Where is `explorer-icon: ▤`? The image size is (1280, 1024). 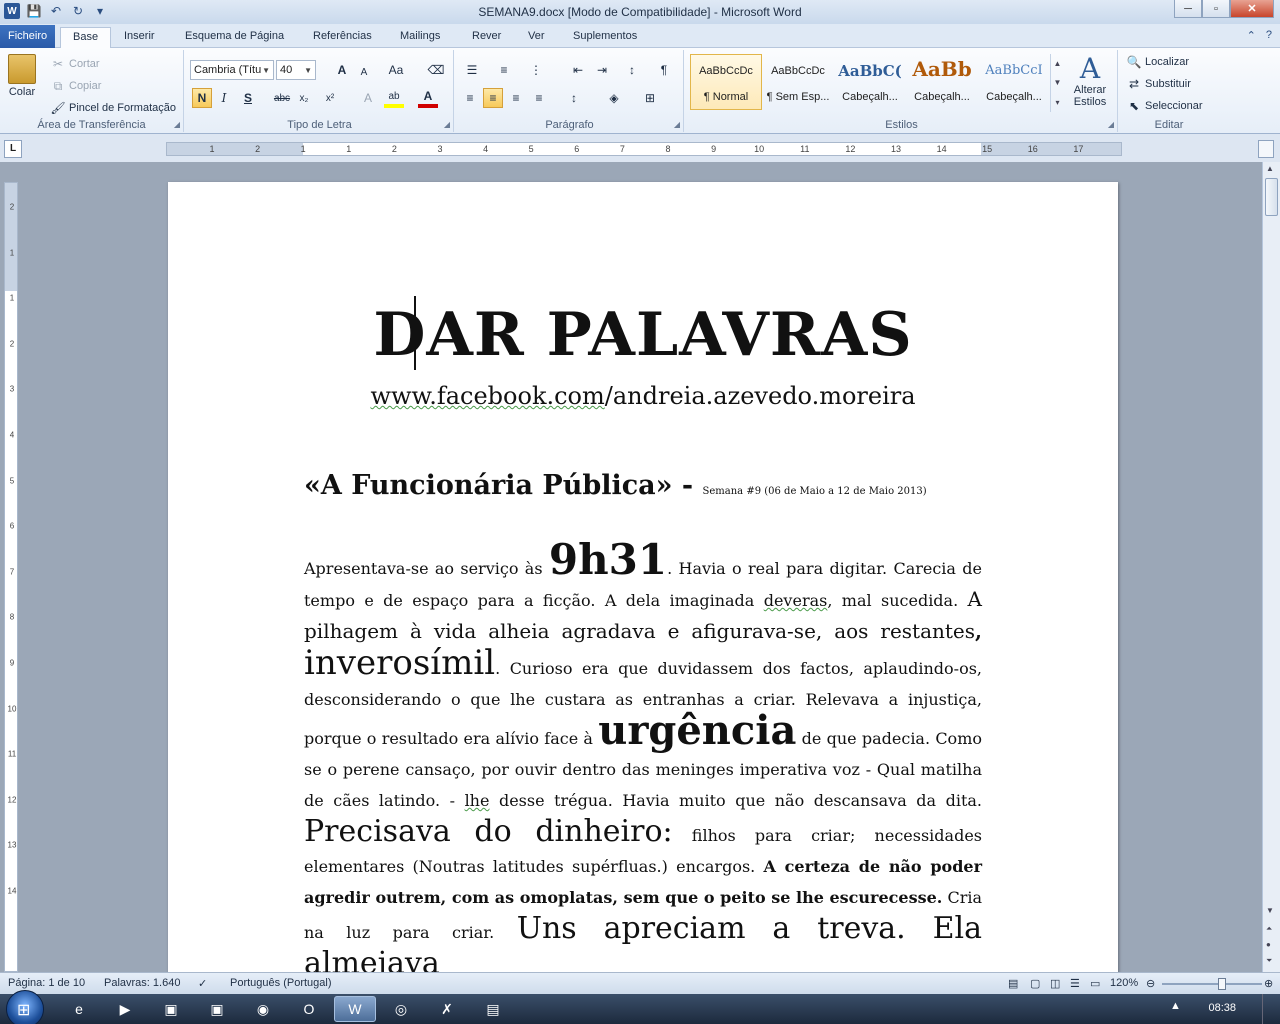
explorer-icon: ▤ is located at coordinates (493, 1009).